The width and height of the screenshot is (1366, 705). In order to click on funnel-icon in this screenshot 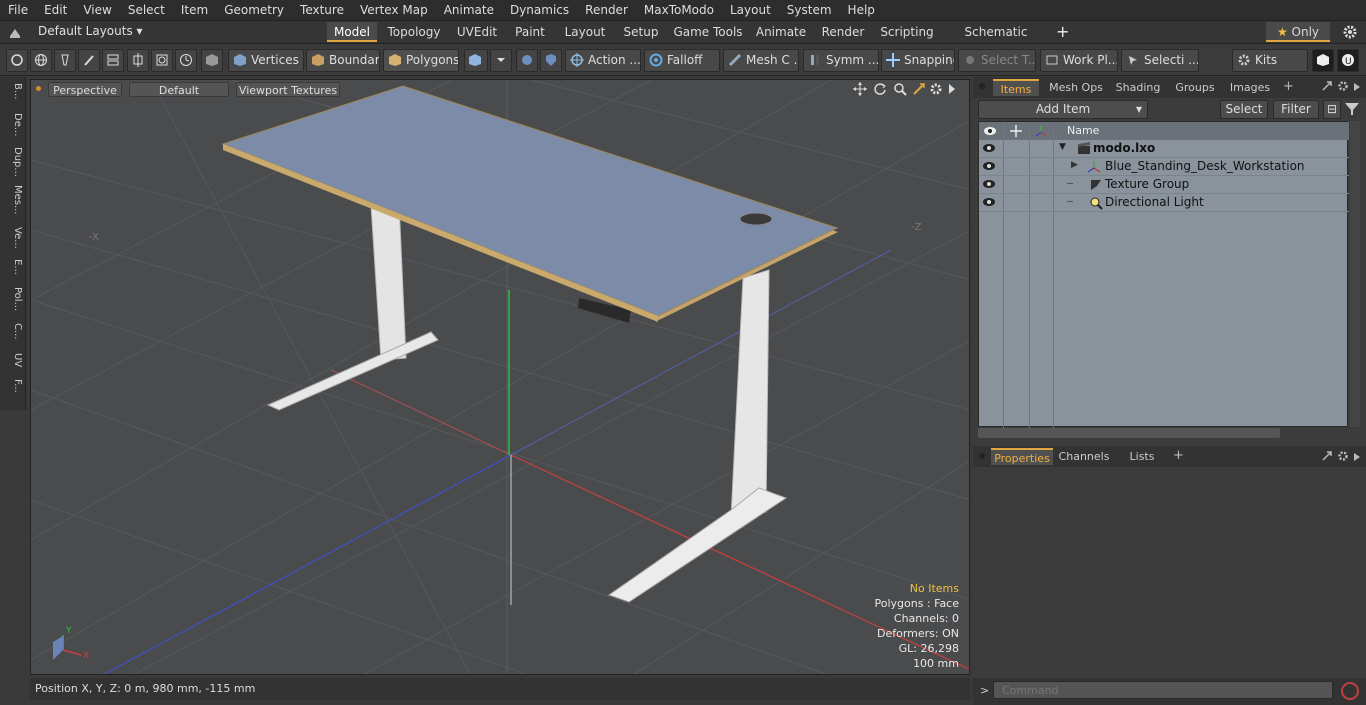, I will do `click(1352, 110)`.